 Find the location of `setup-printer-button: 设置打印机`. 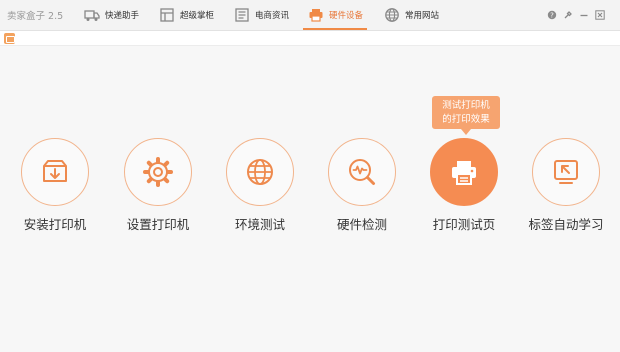

setup-printer-button: 设置打印机 is located at coordinates (158, 188).